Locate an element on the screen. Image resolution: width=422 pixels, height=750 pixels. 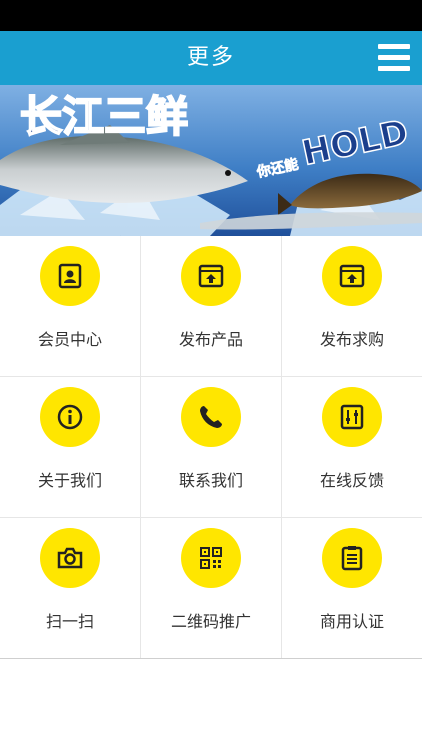
menu-item-online-feedback: 在线反馈 is located at coordinates (352, 447).